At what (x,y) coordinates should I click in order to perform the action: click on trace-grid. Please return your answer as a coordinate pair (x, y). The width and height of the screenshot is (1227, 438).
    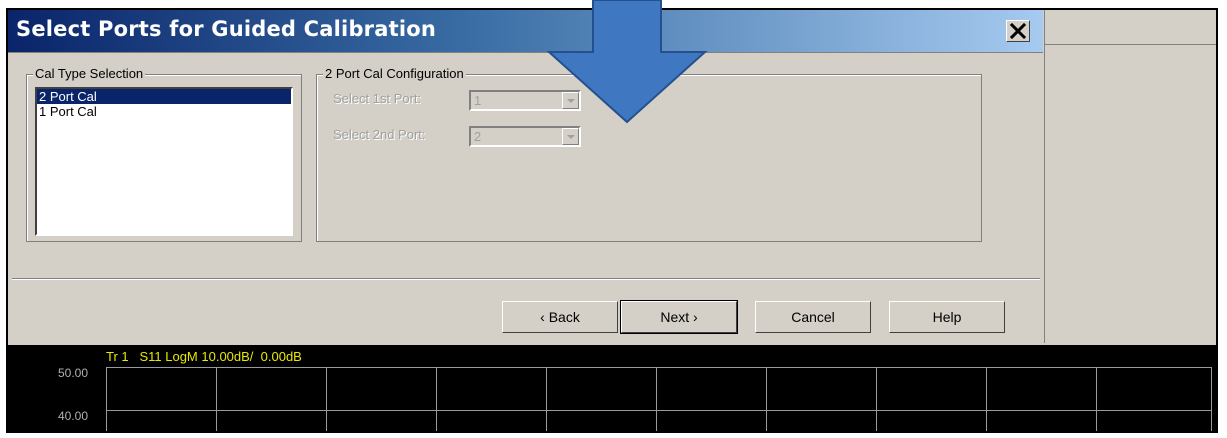
    Looking at the image, I should click on (659, 399).